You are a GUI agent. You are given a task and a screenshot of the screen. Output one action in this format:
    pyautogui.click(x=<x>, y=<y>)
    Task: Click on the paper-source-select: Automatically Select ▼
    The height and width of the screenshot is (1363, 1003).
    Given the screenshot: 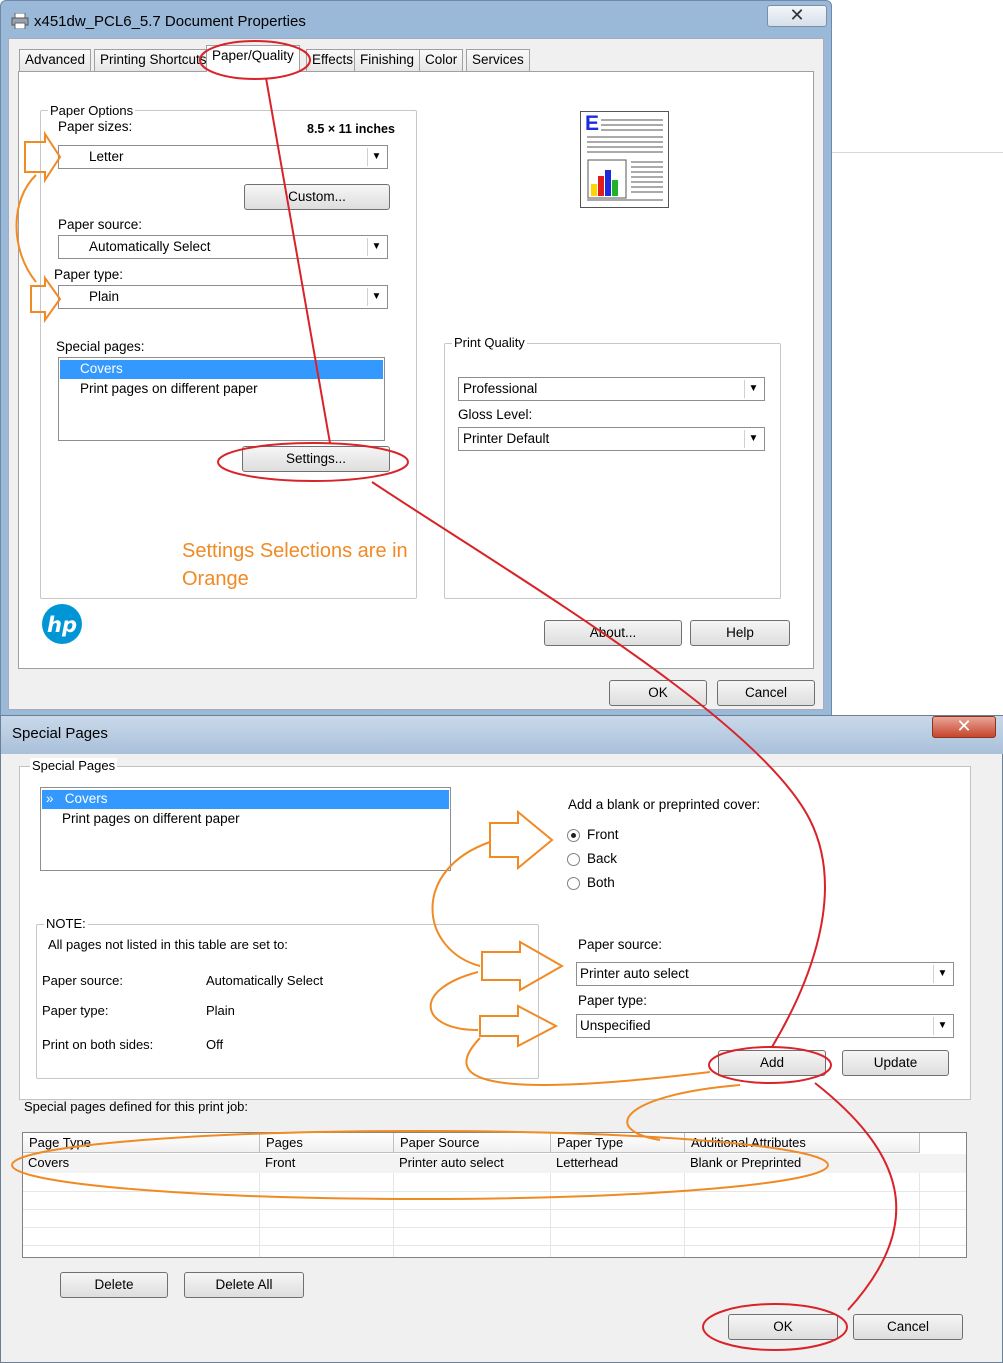 What is the action you would take?
    pyautogui.click(x=223, y=247)
    